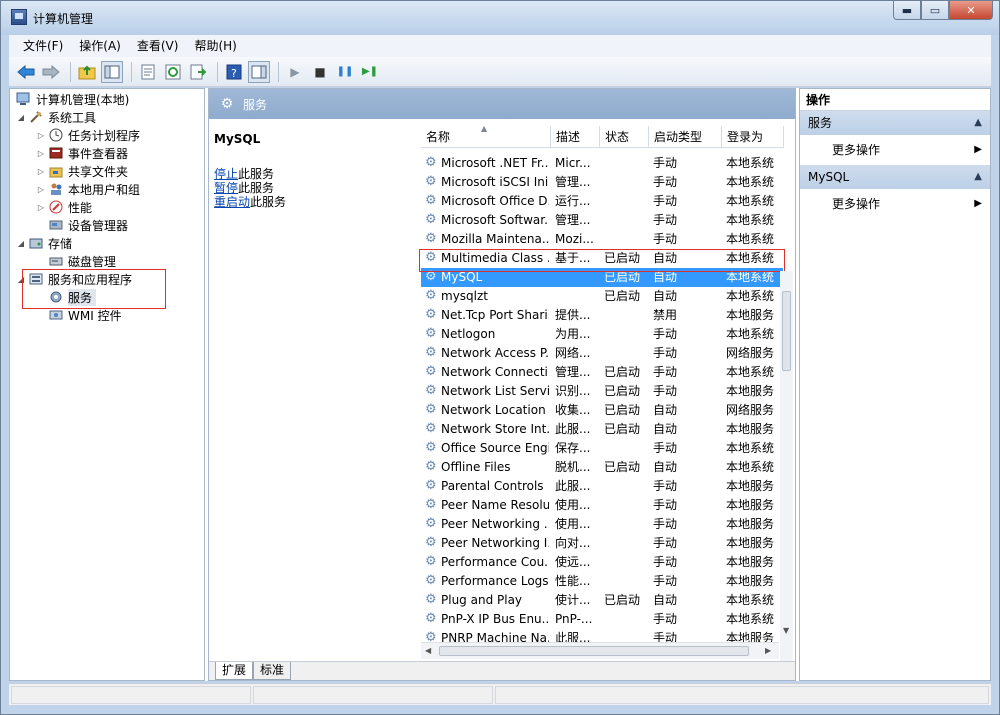 Image resolution: width=1000 pixels, height=715 pixels. What do you see at coordinates (43, 46) in the screenshot?
I see `menu-file: 文件(F)` at bounding box center [43, 46].